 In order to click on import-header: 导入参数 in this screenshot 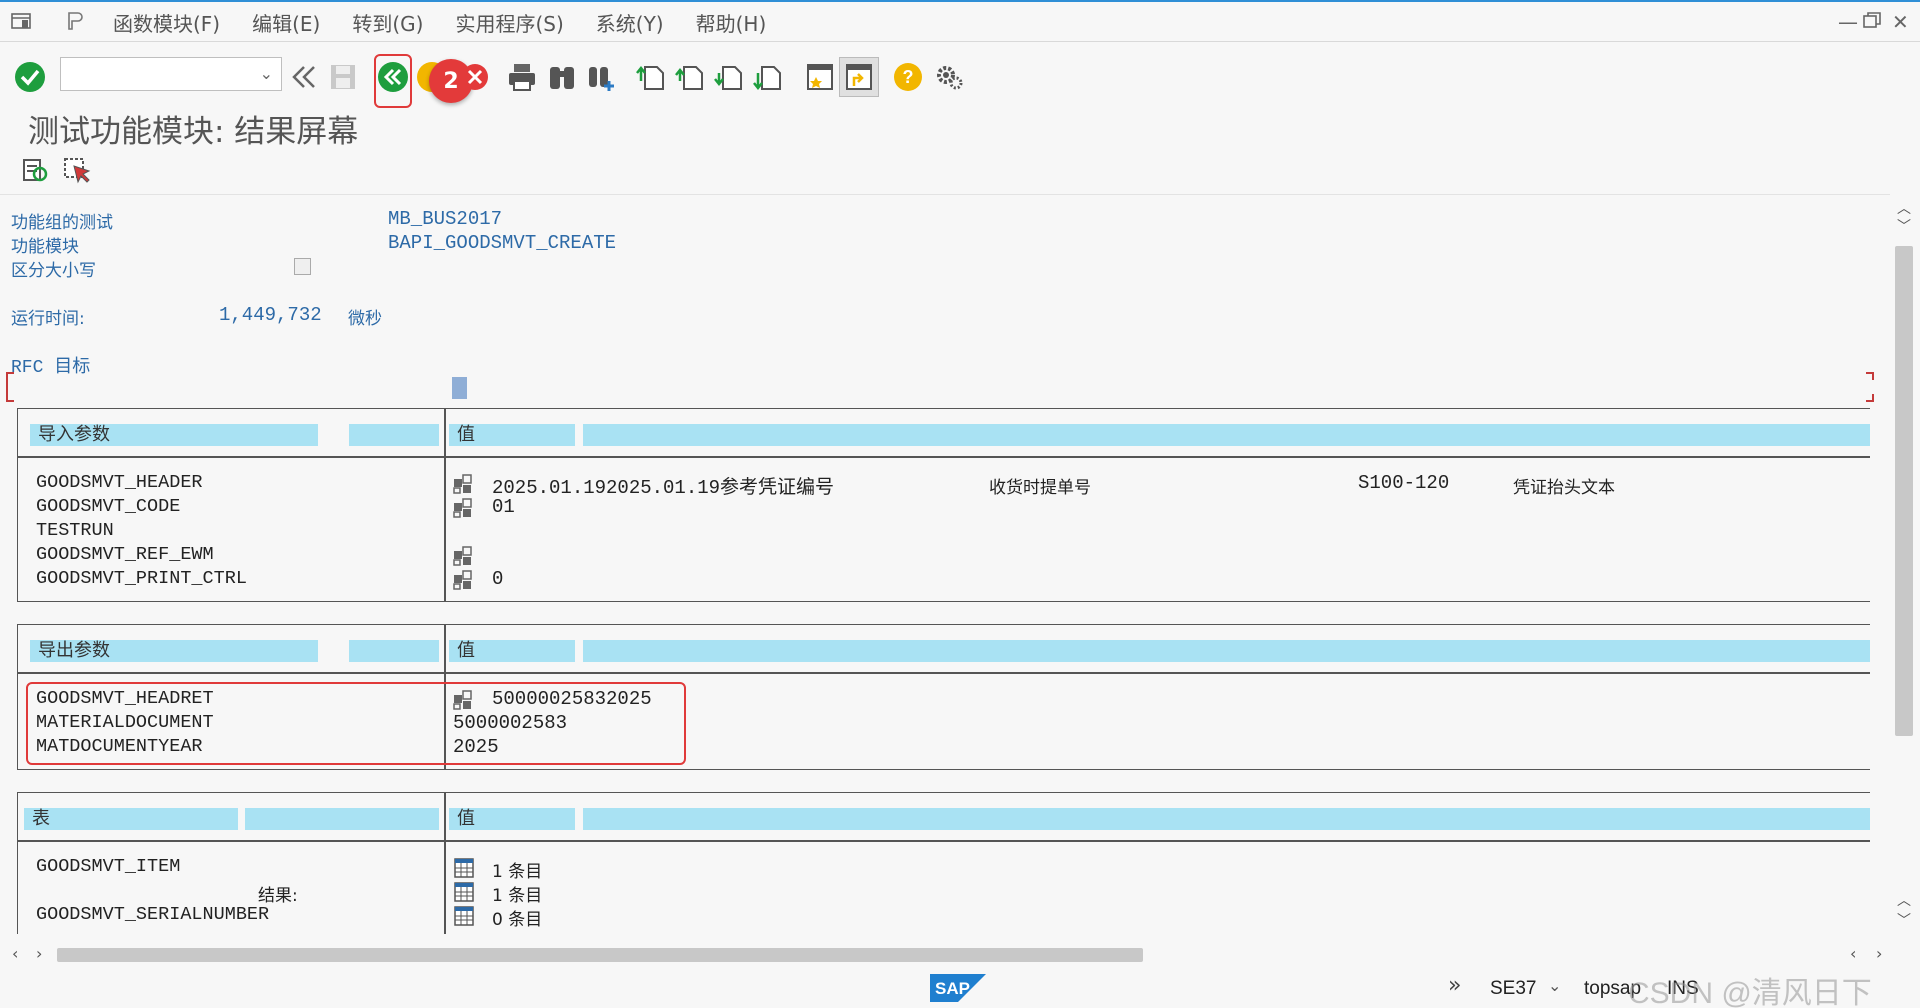, I will do `click(174, 435)`.